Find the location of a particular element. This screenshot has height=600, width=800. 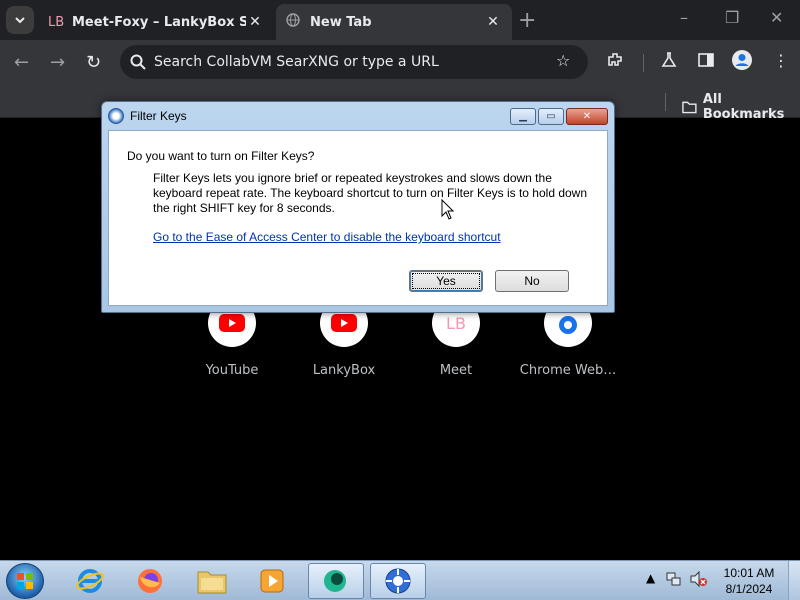

minimize-button: – is located at coordinates (684, 17).